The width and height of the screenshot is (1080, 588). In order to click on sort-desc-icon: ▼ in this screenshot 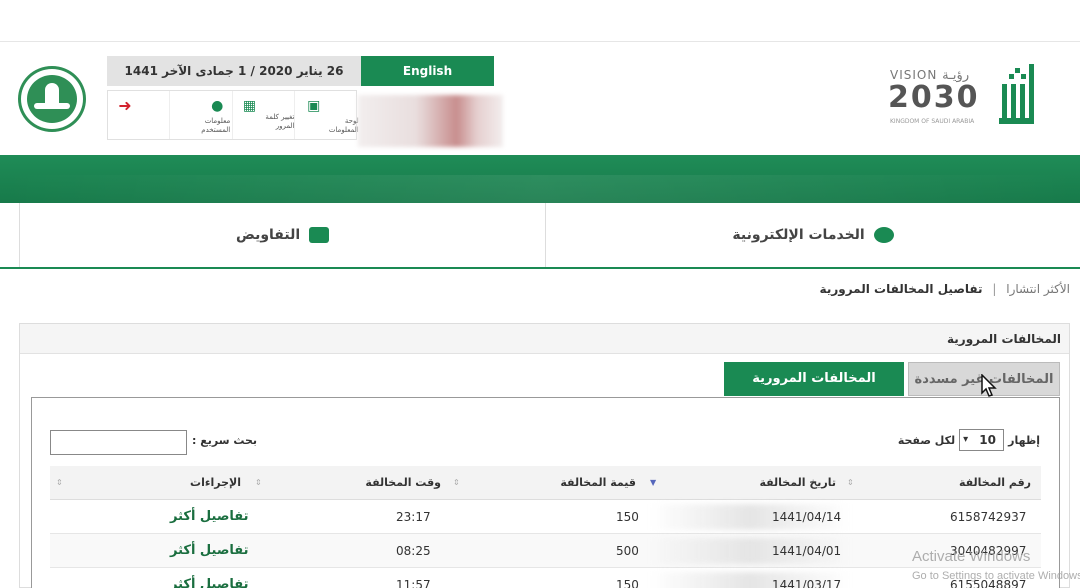, I will do `click(653, 482)`.